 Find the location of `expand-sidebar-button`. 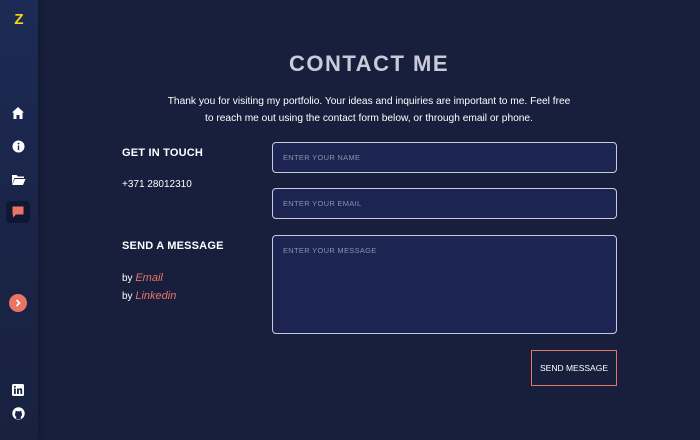

expand-sidebar-button is located at coordinates (18, 303).